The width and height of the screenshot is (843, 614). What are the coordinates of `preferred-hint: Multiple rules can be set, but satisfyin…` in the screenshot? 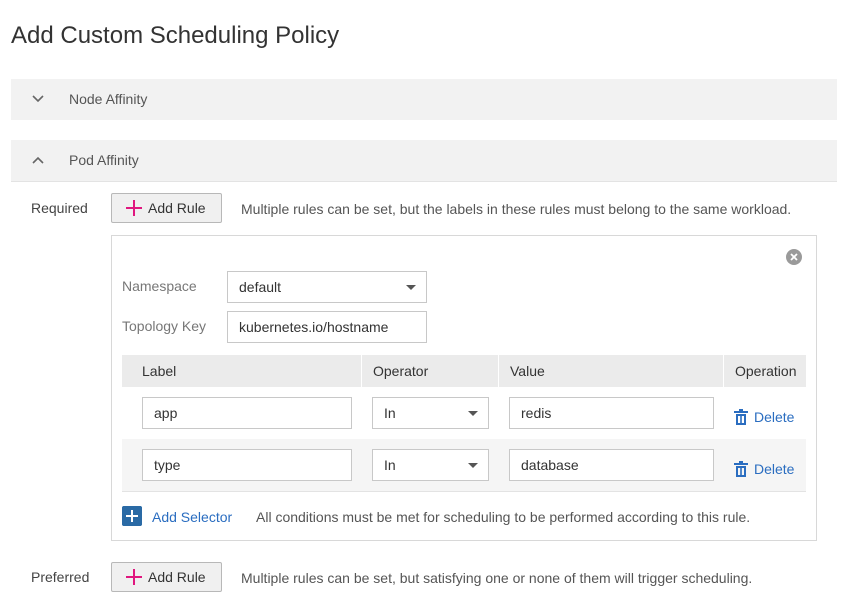 It's located at (497, 578).